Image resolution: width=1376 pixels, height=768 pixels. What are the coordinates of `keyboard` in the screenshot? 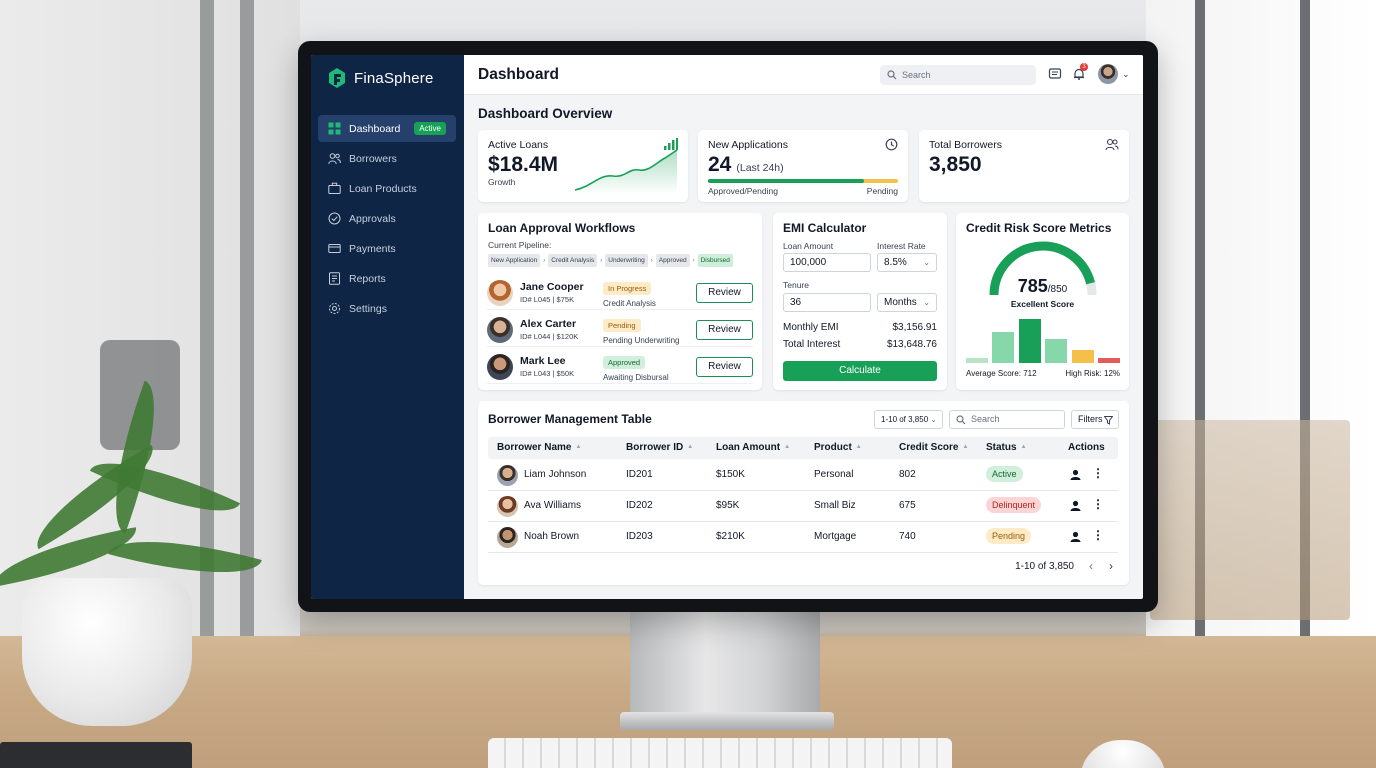 It's located at (720, 753).